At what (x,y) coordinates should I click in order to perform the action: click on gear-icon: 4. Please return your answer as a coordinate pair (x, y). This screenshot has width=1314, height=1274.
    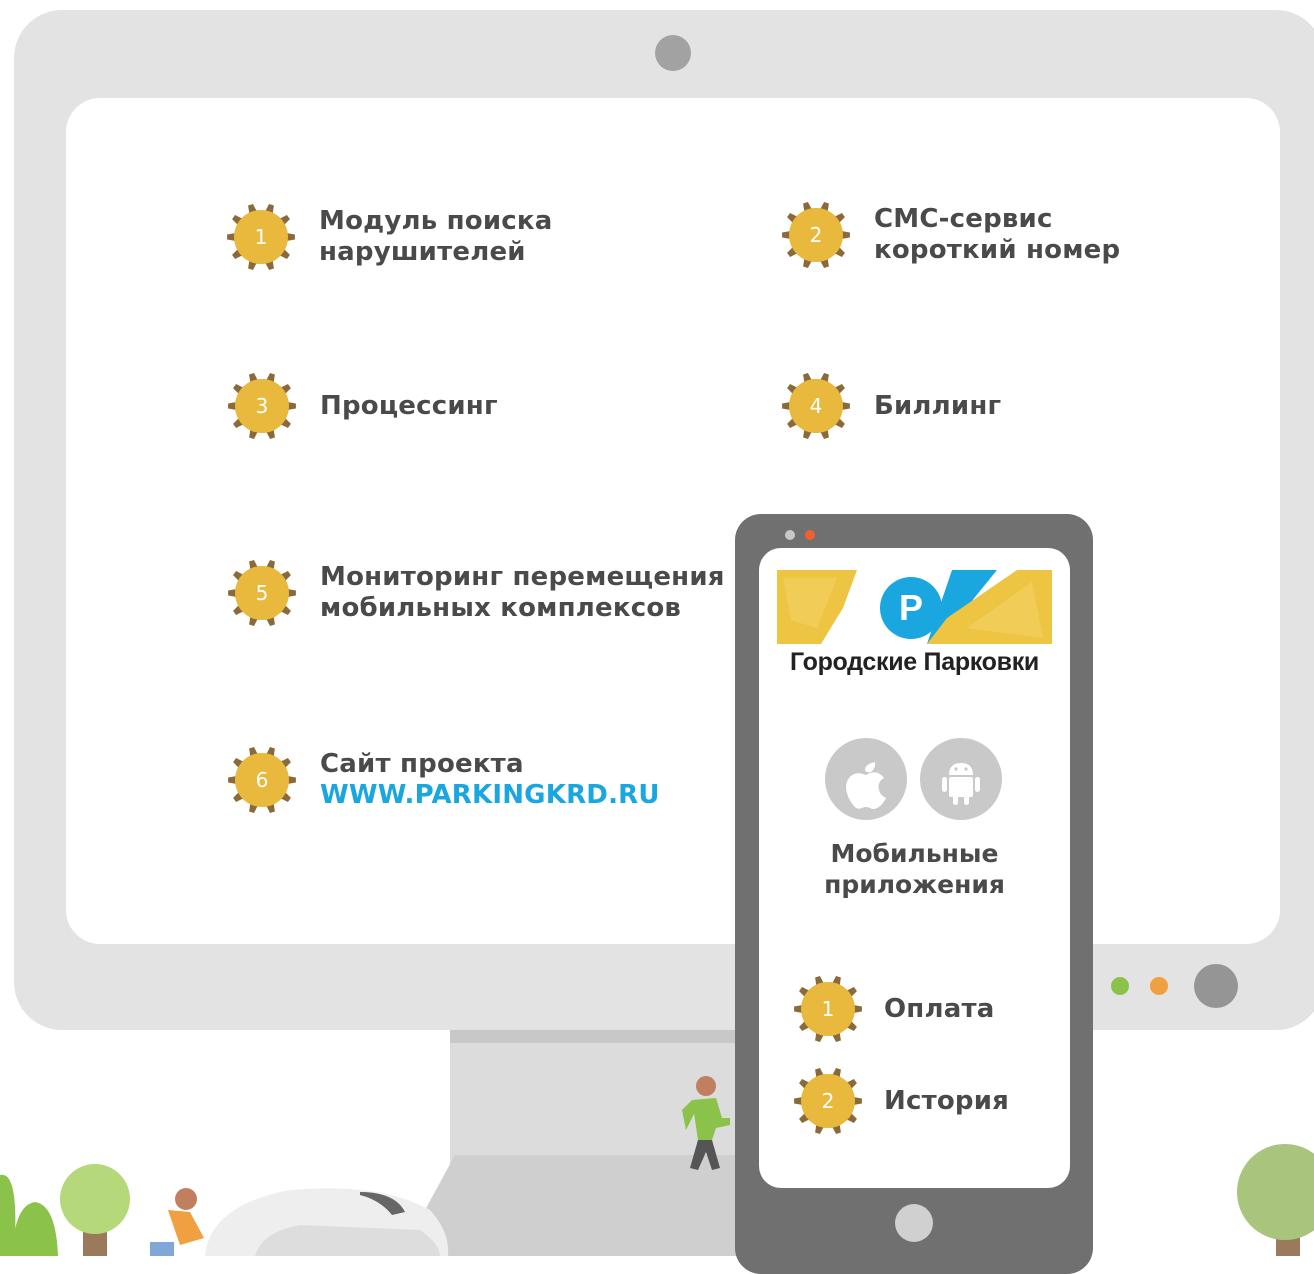
    Looking at the image, I should click on (816, 406).